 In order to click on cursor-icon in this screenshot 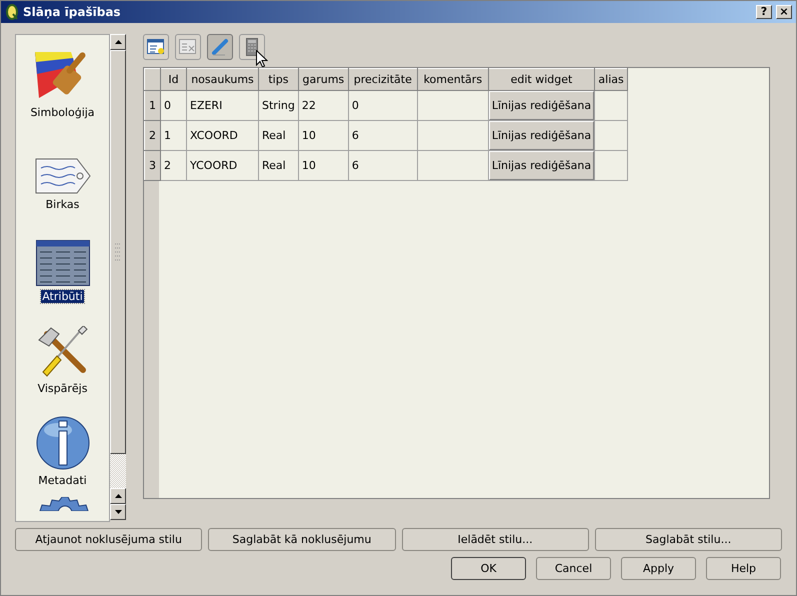, I will do `click(262, 59)`.